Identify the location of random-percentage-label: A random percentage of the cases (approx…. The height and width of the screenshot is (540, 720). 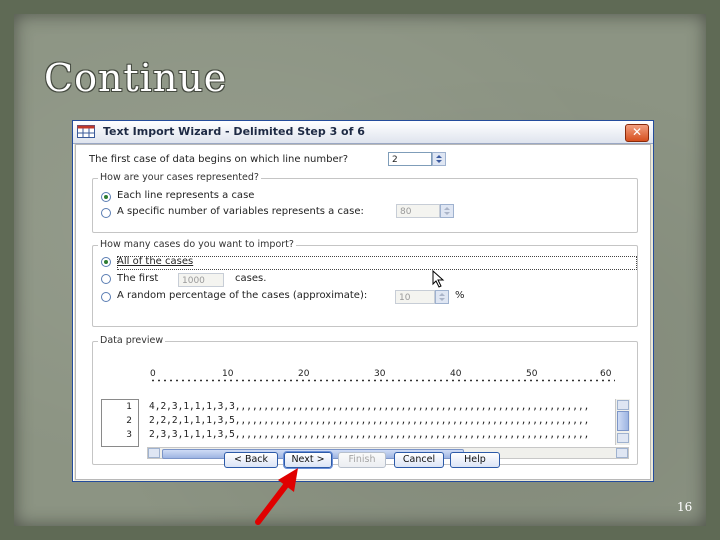
(242, 295).